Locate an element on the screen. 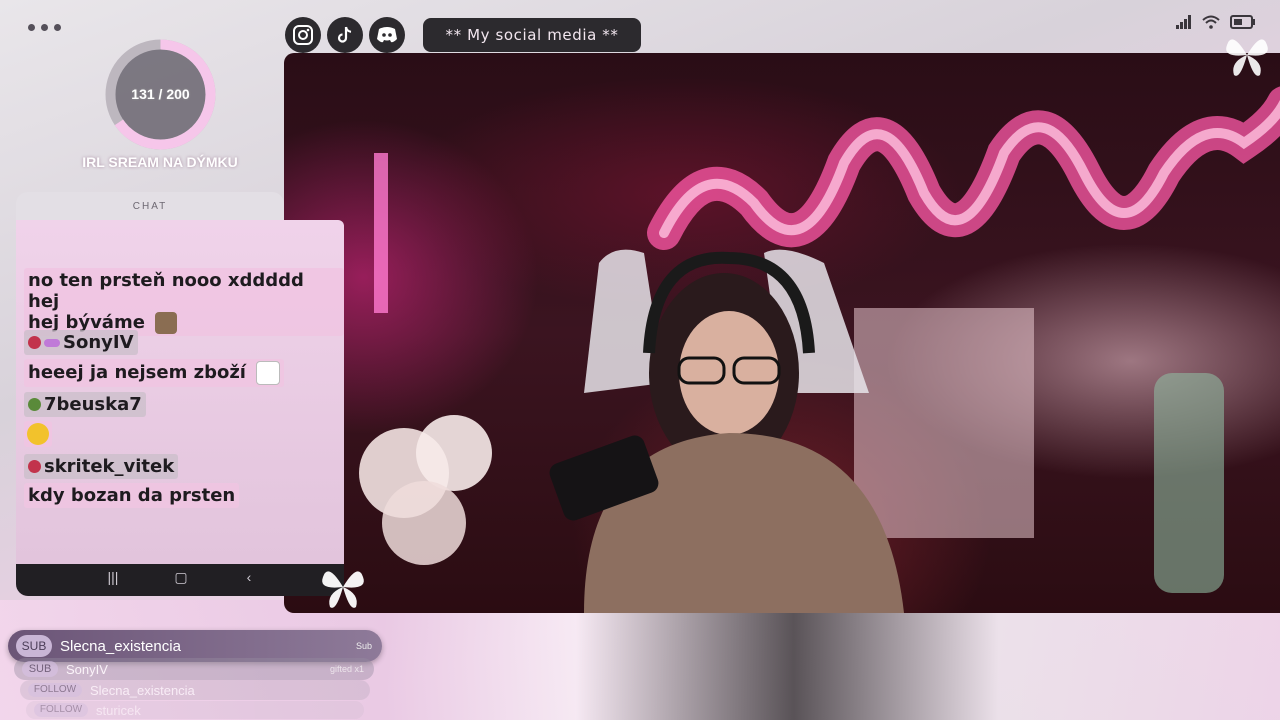  goal-progress-text: 131 / 200 is located at coordinates (160, 94).